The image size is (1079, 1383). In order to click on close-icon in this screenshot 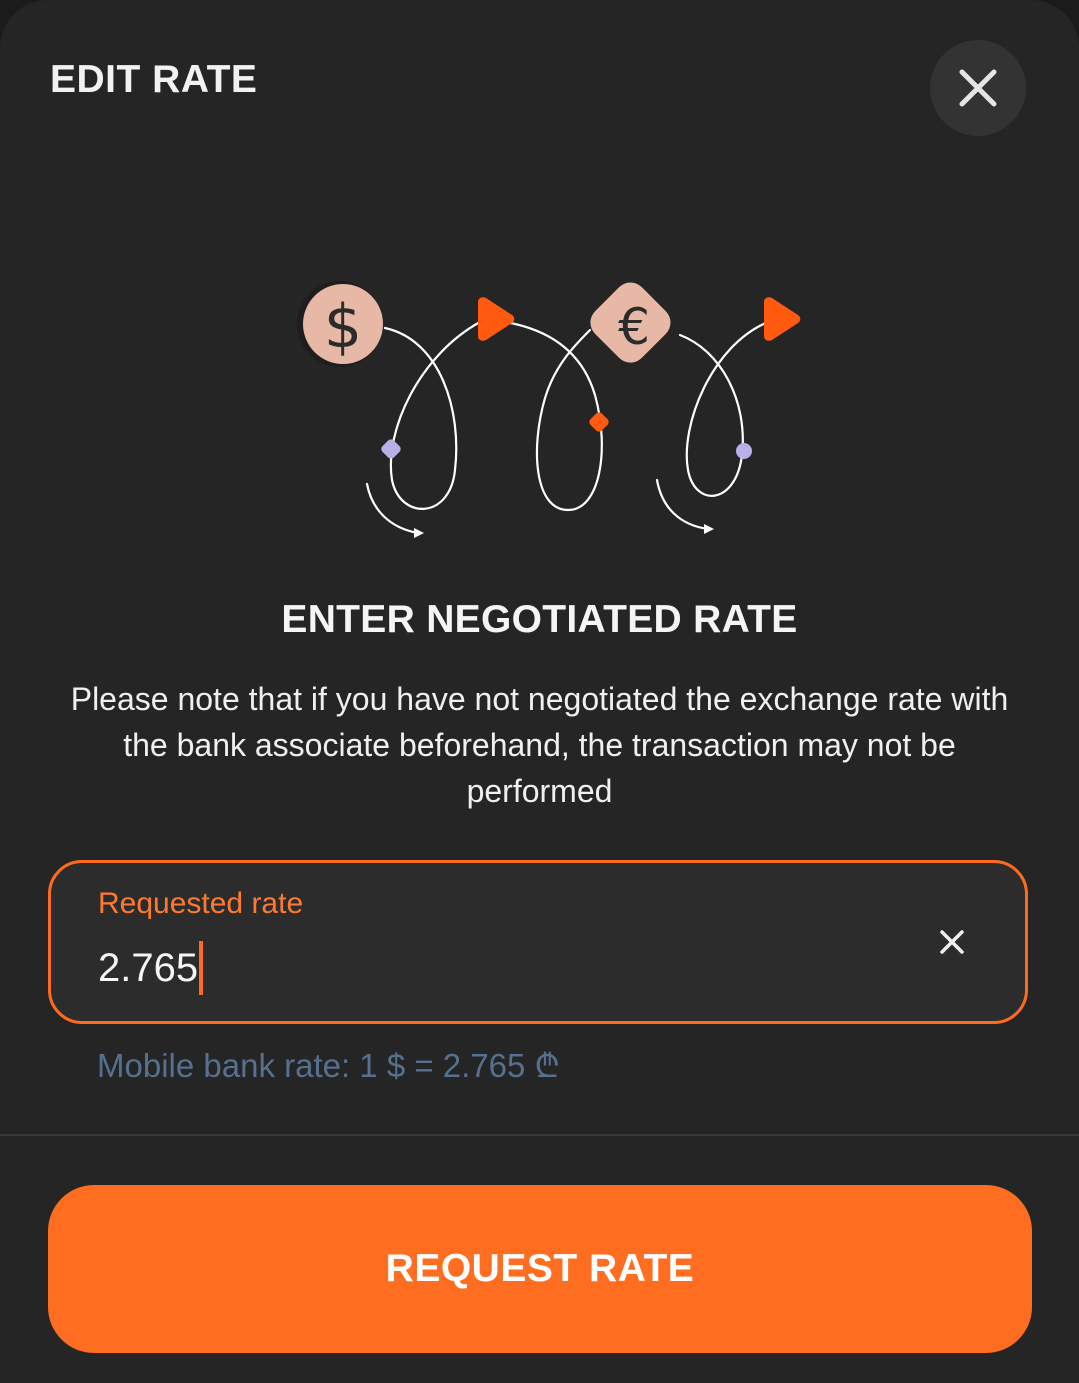, I will do `click(978, 88)`.